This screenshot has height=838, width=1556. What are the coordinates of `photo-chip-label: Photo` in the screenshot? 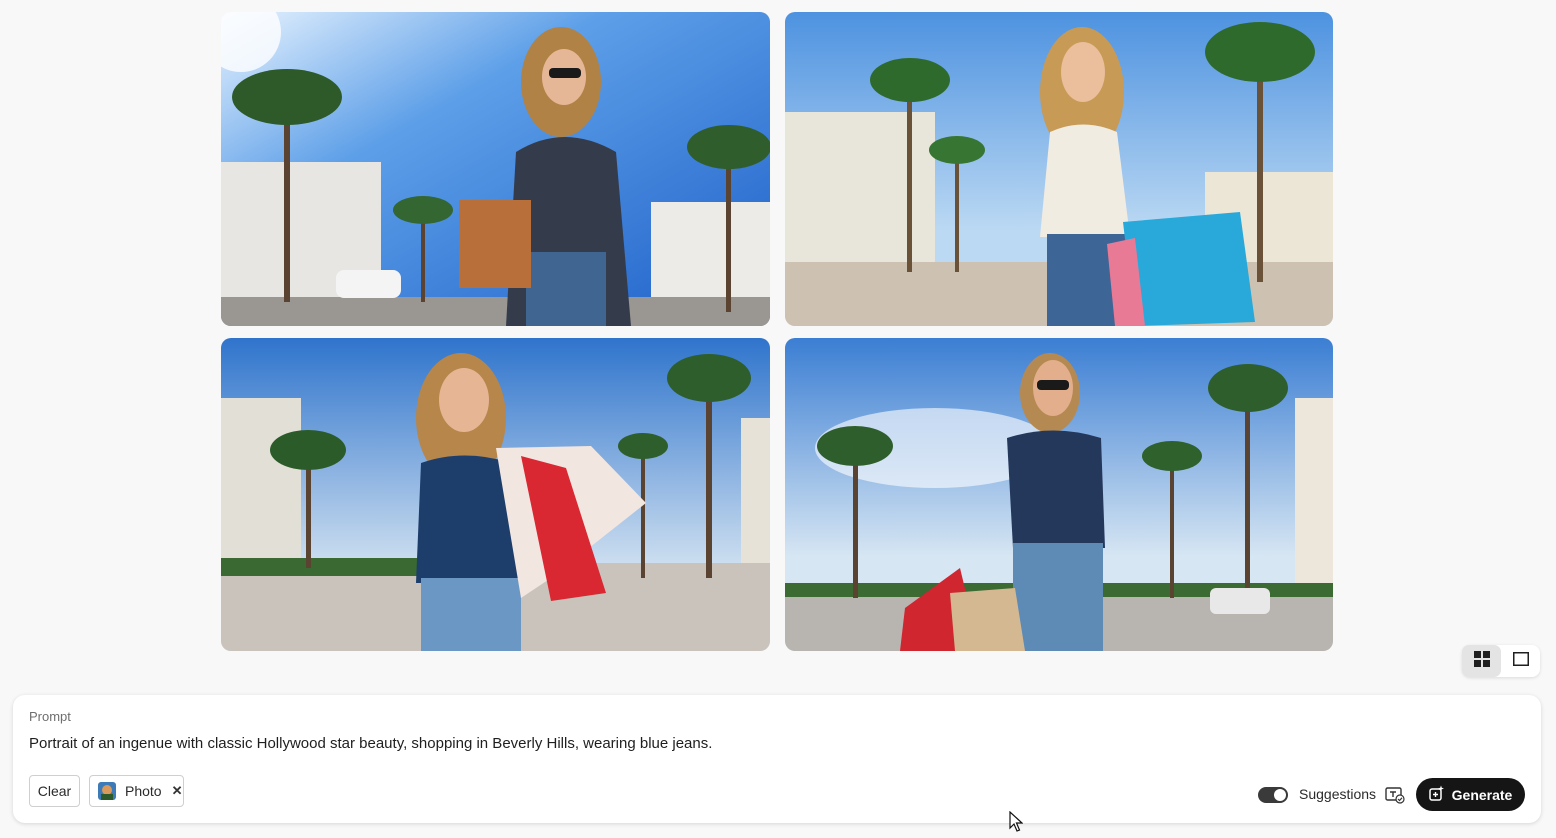 It's located at (143, 791).